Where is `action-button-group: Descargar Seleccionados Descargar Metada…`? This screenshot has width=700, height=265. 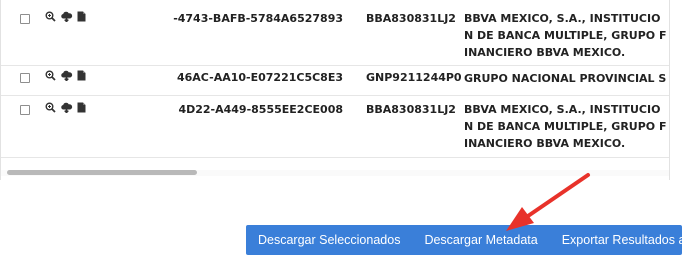 action-button-group: Descargar Seleccionados Descargar Metada… is located at coordinates (473, 240).